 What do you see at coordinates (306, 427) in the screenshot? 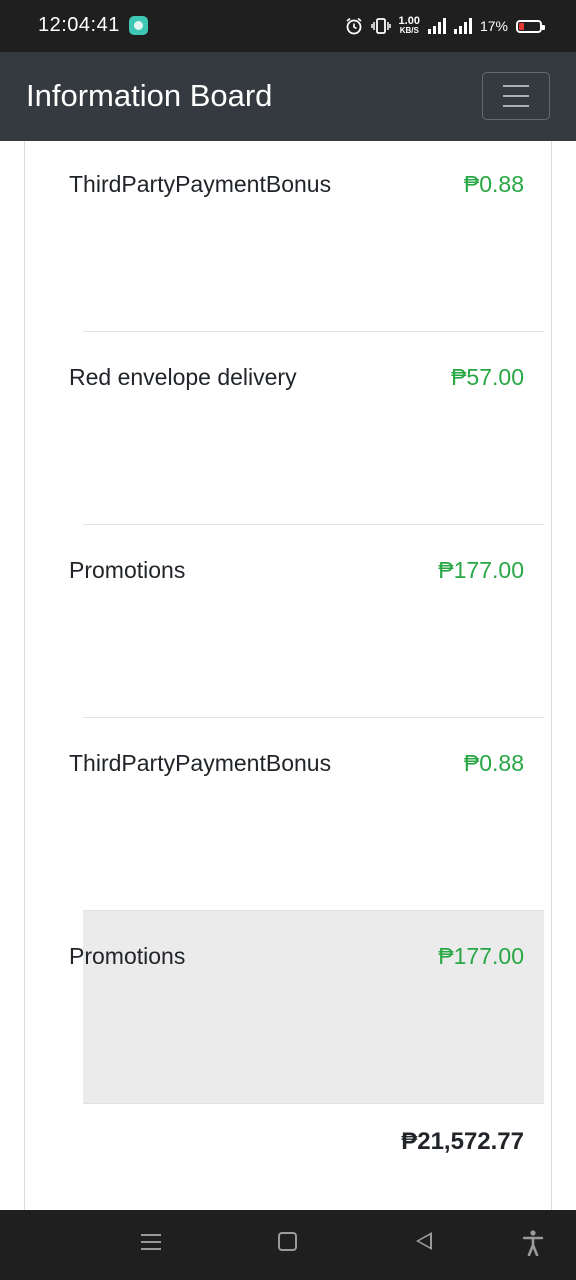
I see `transaction-row: Red envelope delivery ₱57.00` at bounding box center [306, 427].